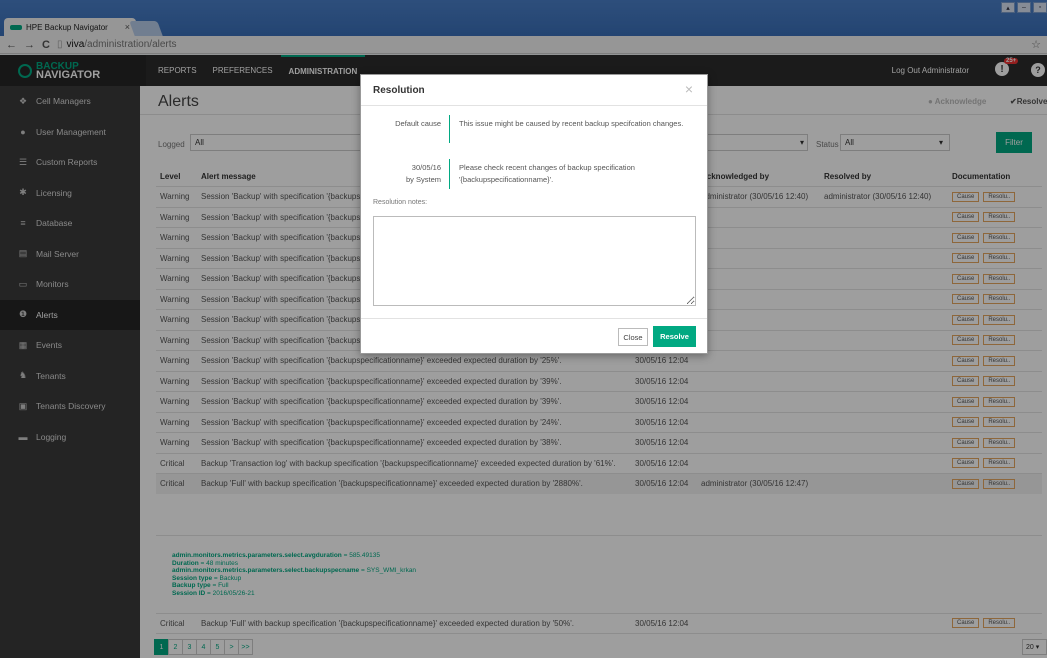 The height and width of the screenshot is (658, 1047). I want to click on cause-divider, so click(449, 129).